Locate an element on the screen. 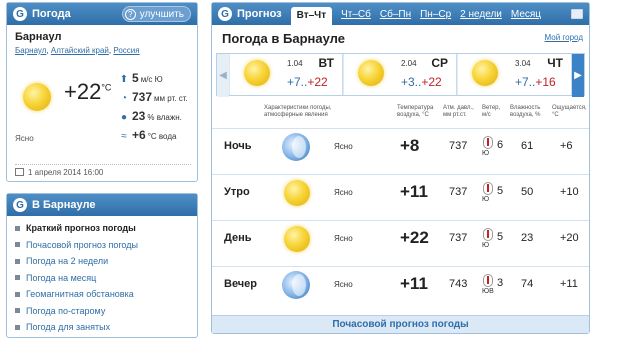  breadcrumb-city-link: Барнаул is located at coordinates (30, 50).